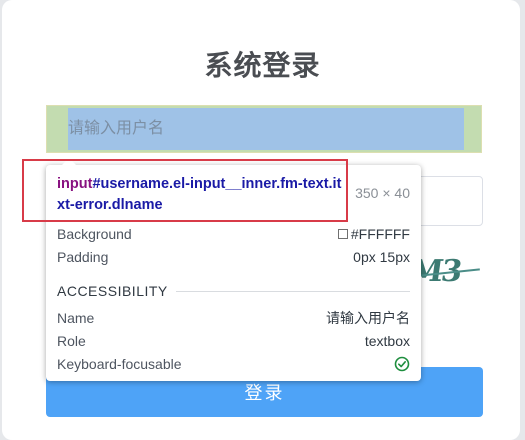  What do you see at coordinates (380, 234) in the screenshot?
I see `background-value: #FFFFFF` at bounding box center [380, 234].